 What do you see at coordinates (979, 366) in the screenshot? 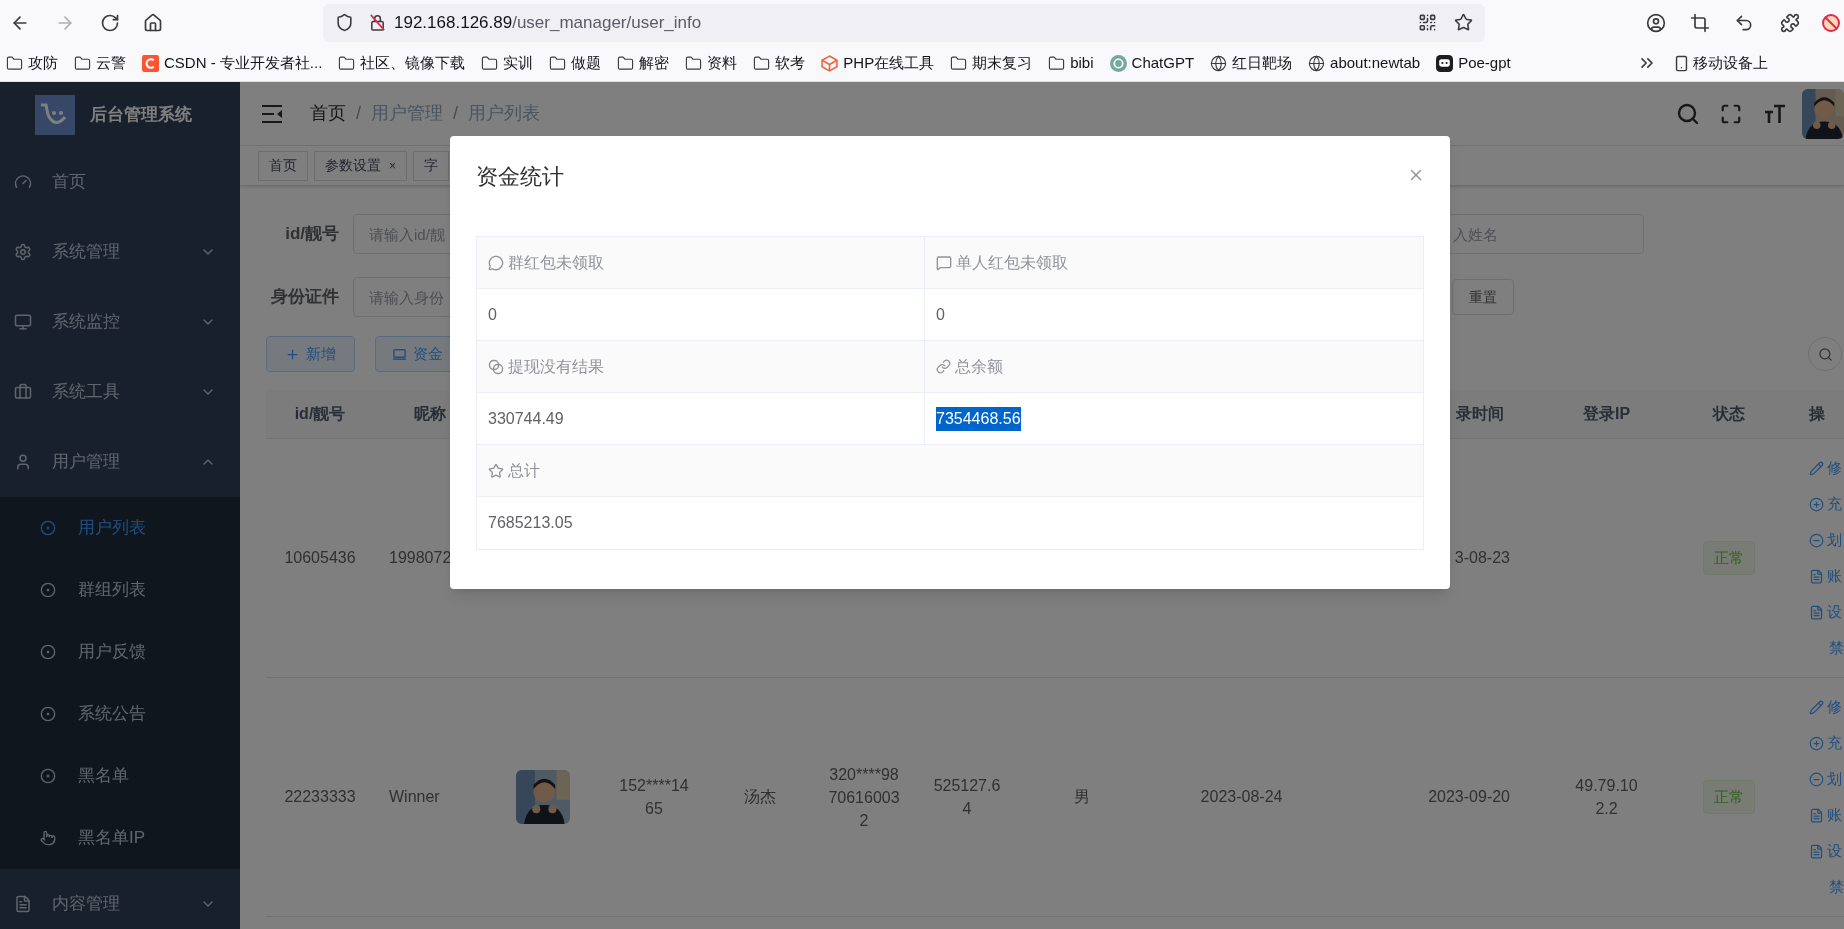
I see `stat-label: 总余额` at bounding box center [979, 366].